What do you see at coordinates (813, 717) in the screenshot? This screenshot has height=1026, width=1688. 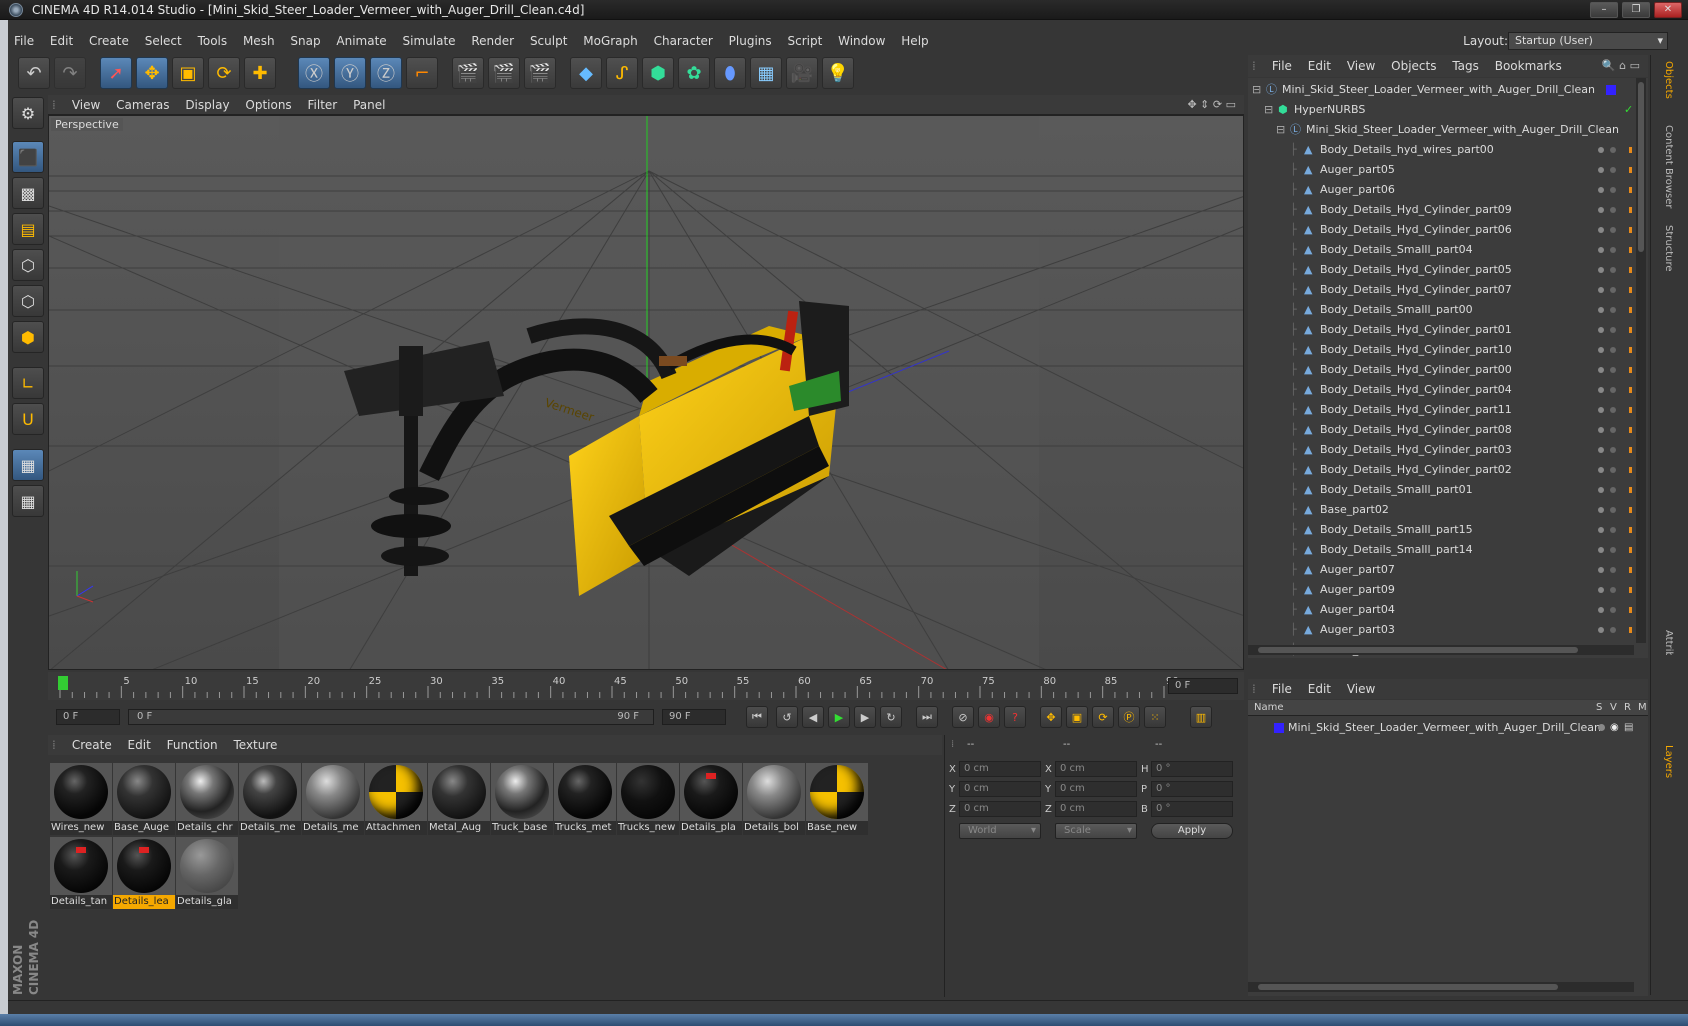 I see `prev-frame-button: ◀` at bounding box center [813, 717].